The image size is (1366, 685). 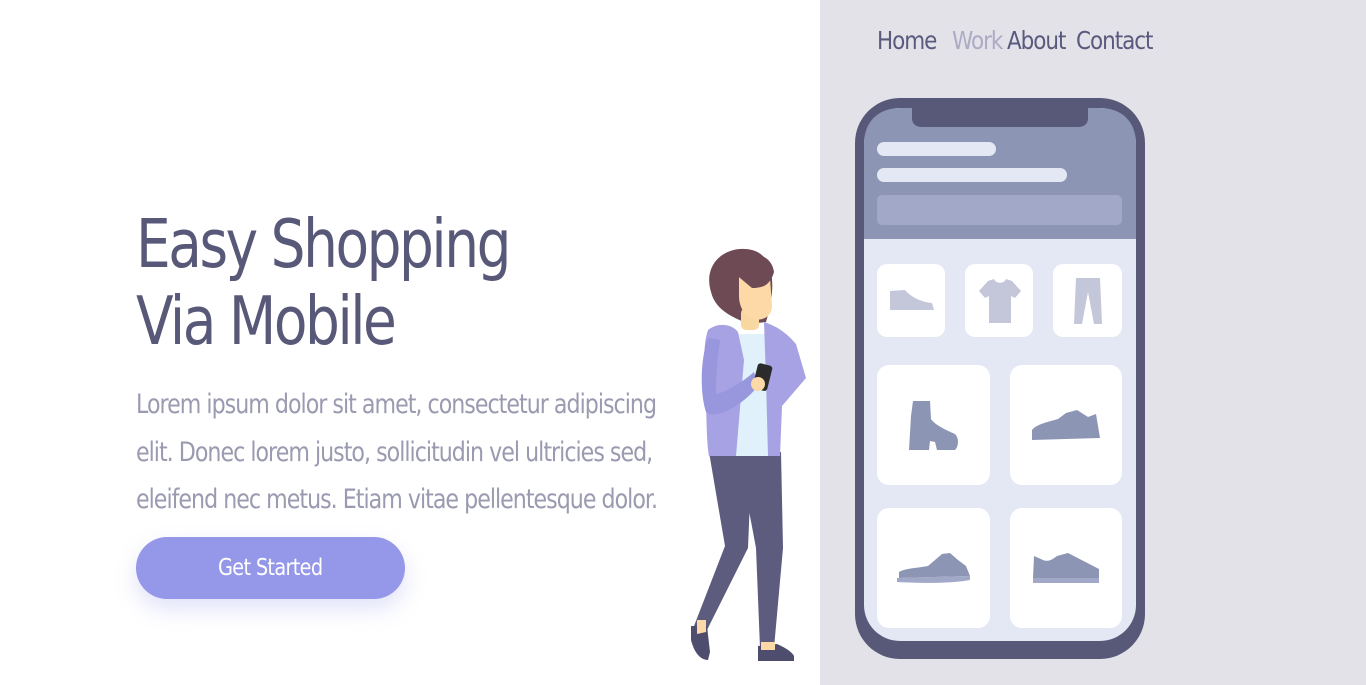 I want to click on hero-title-line1: Easy Shopping, so click(x=323, y=244).